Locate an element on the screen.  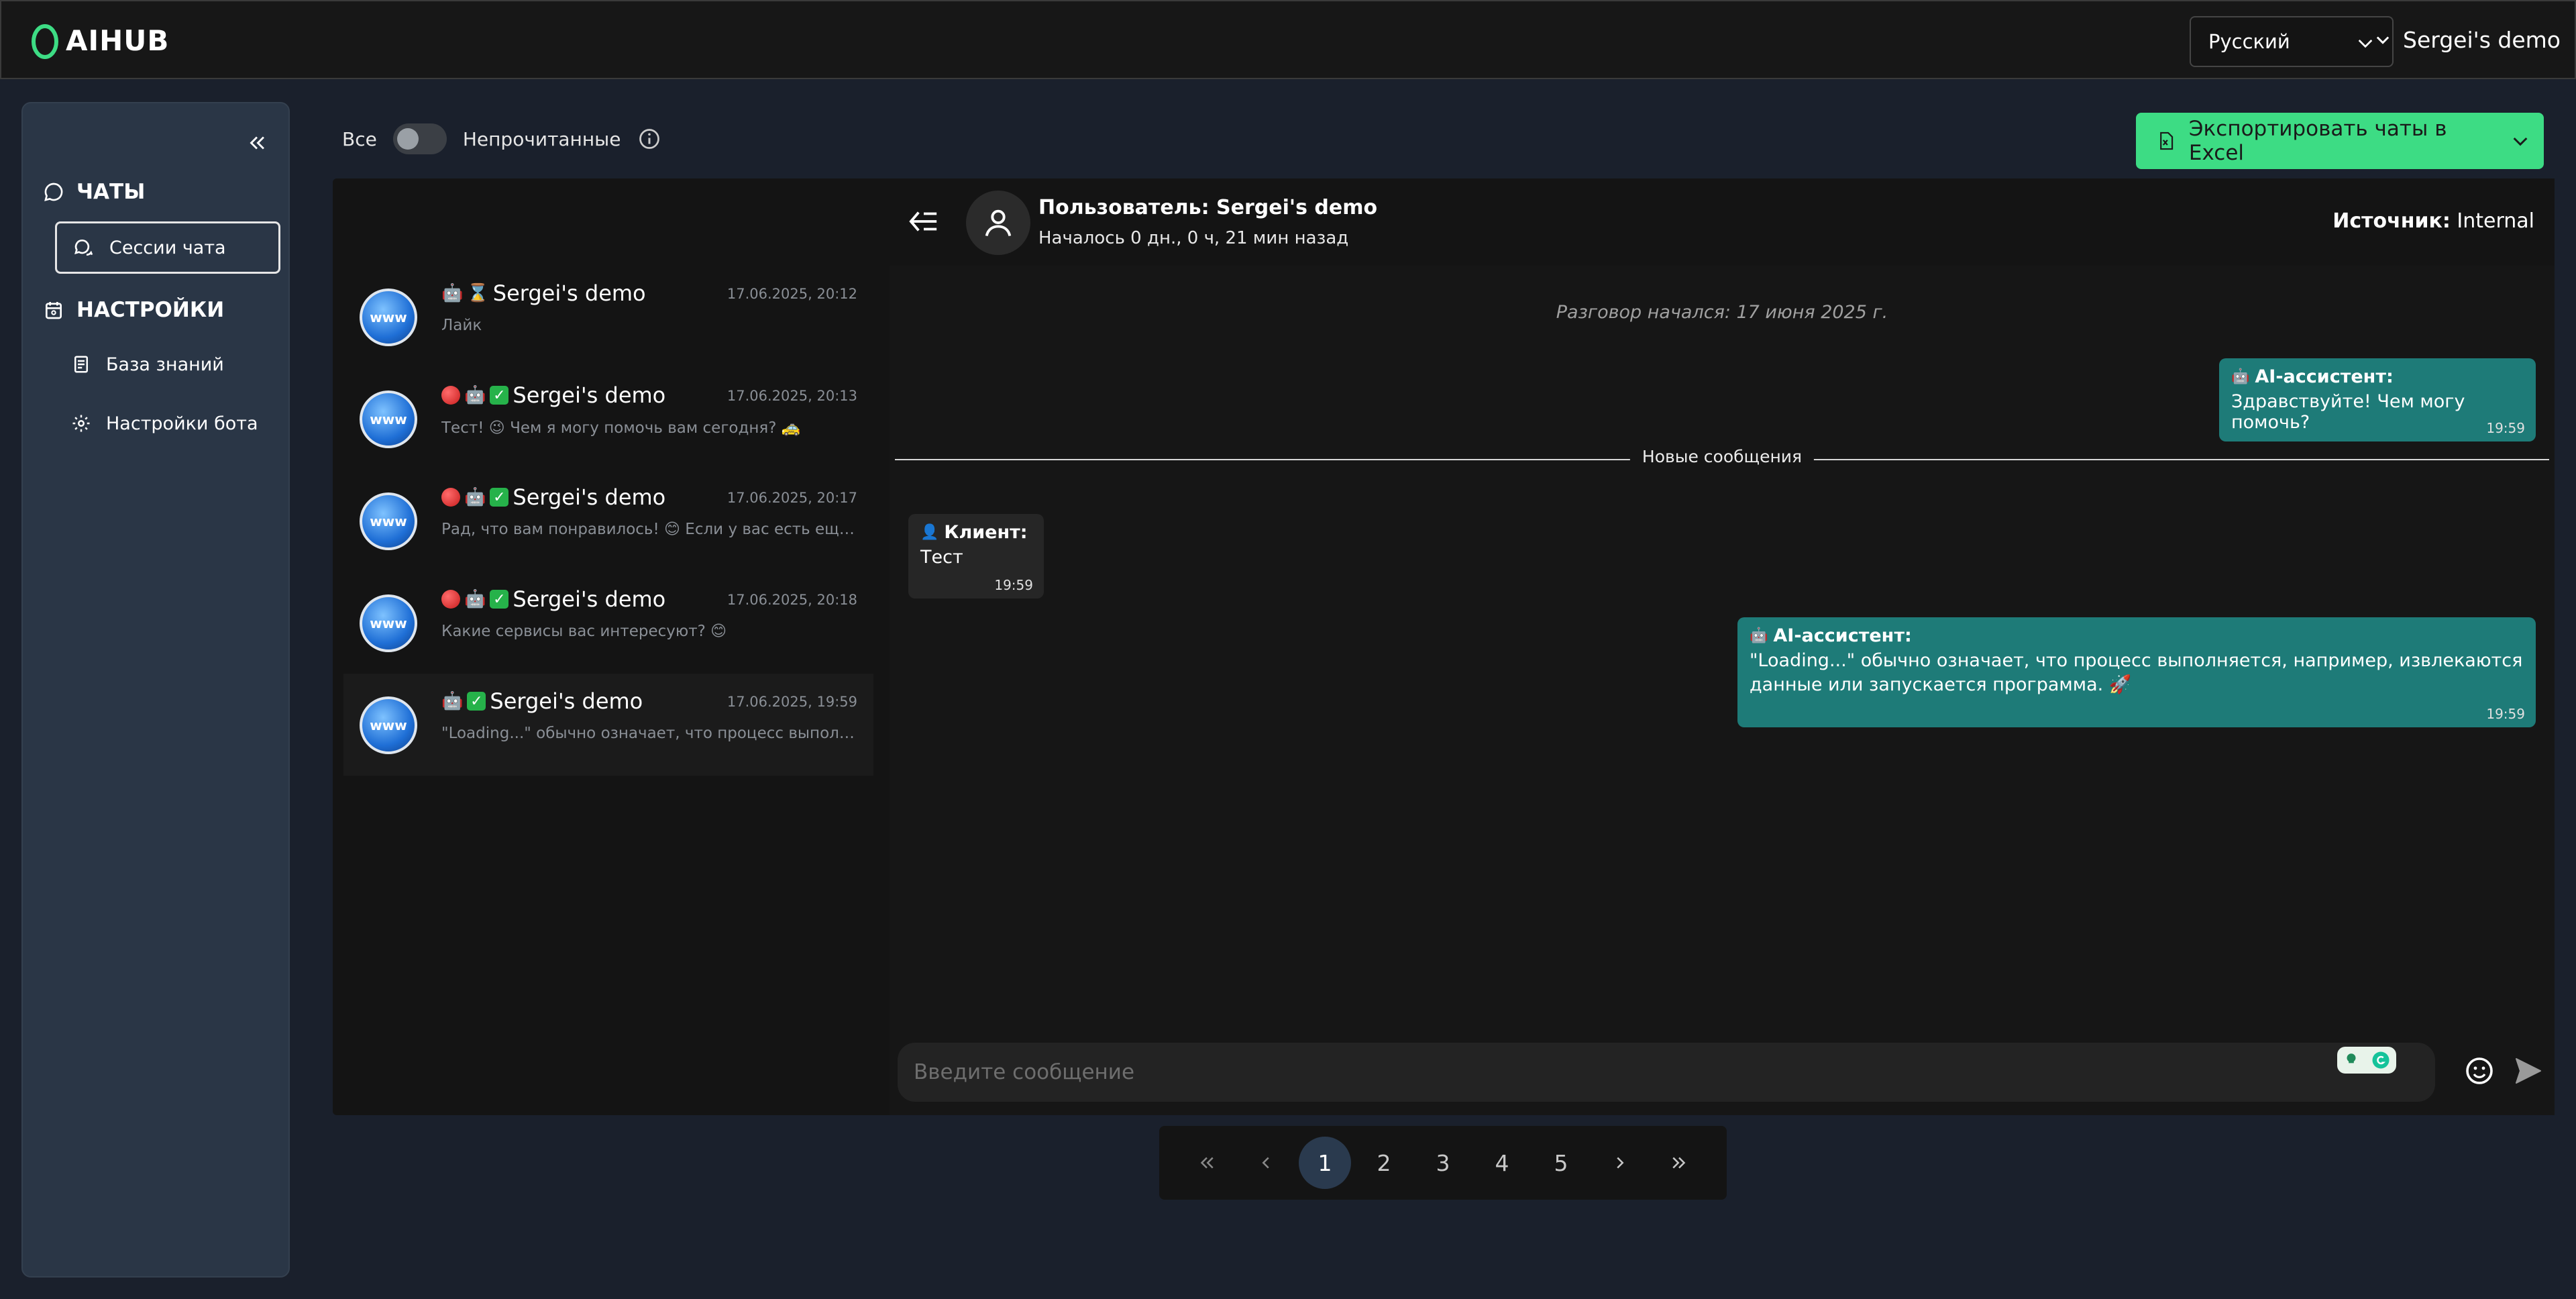
export-options-toggle is located at coordinates (2520, 141).